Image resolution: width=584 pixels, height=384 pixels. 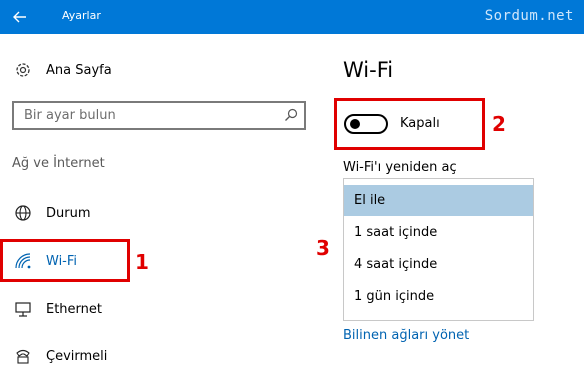 I want to click on sidebar-item-dialup: Çevirmeli, so click(x=60, y=356).